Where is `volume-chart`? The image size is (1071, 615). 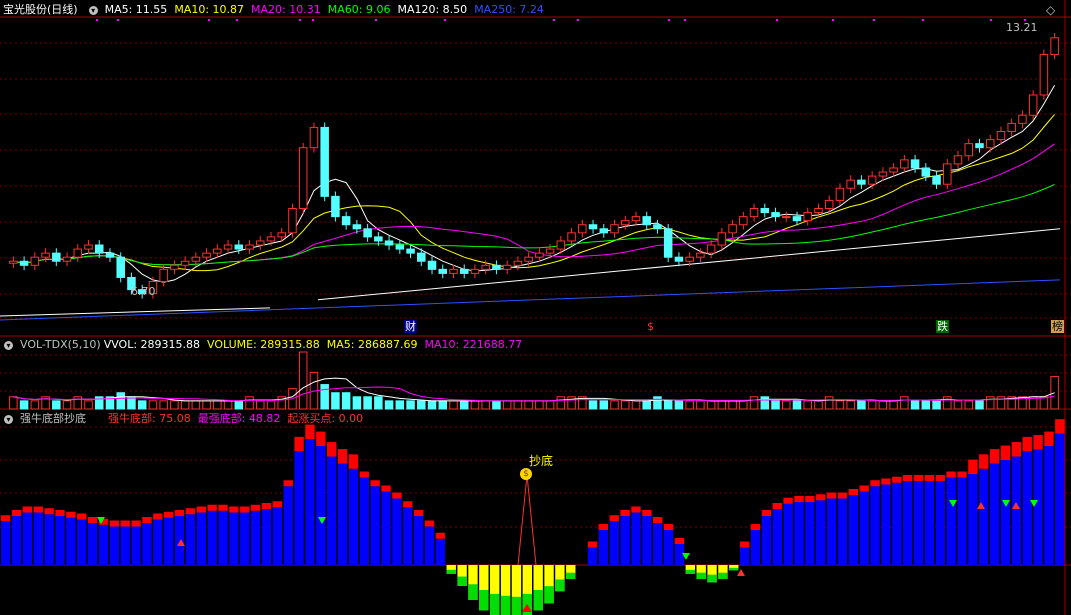
volume-chart is located at coordinates (534, 380).